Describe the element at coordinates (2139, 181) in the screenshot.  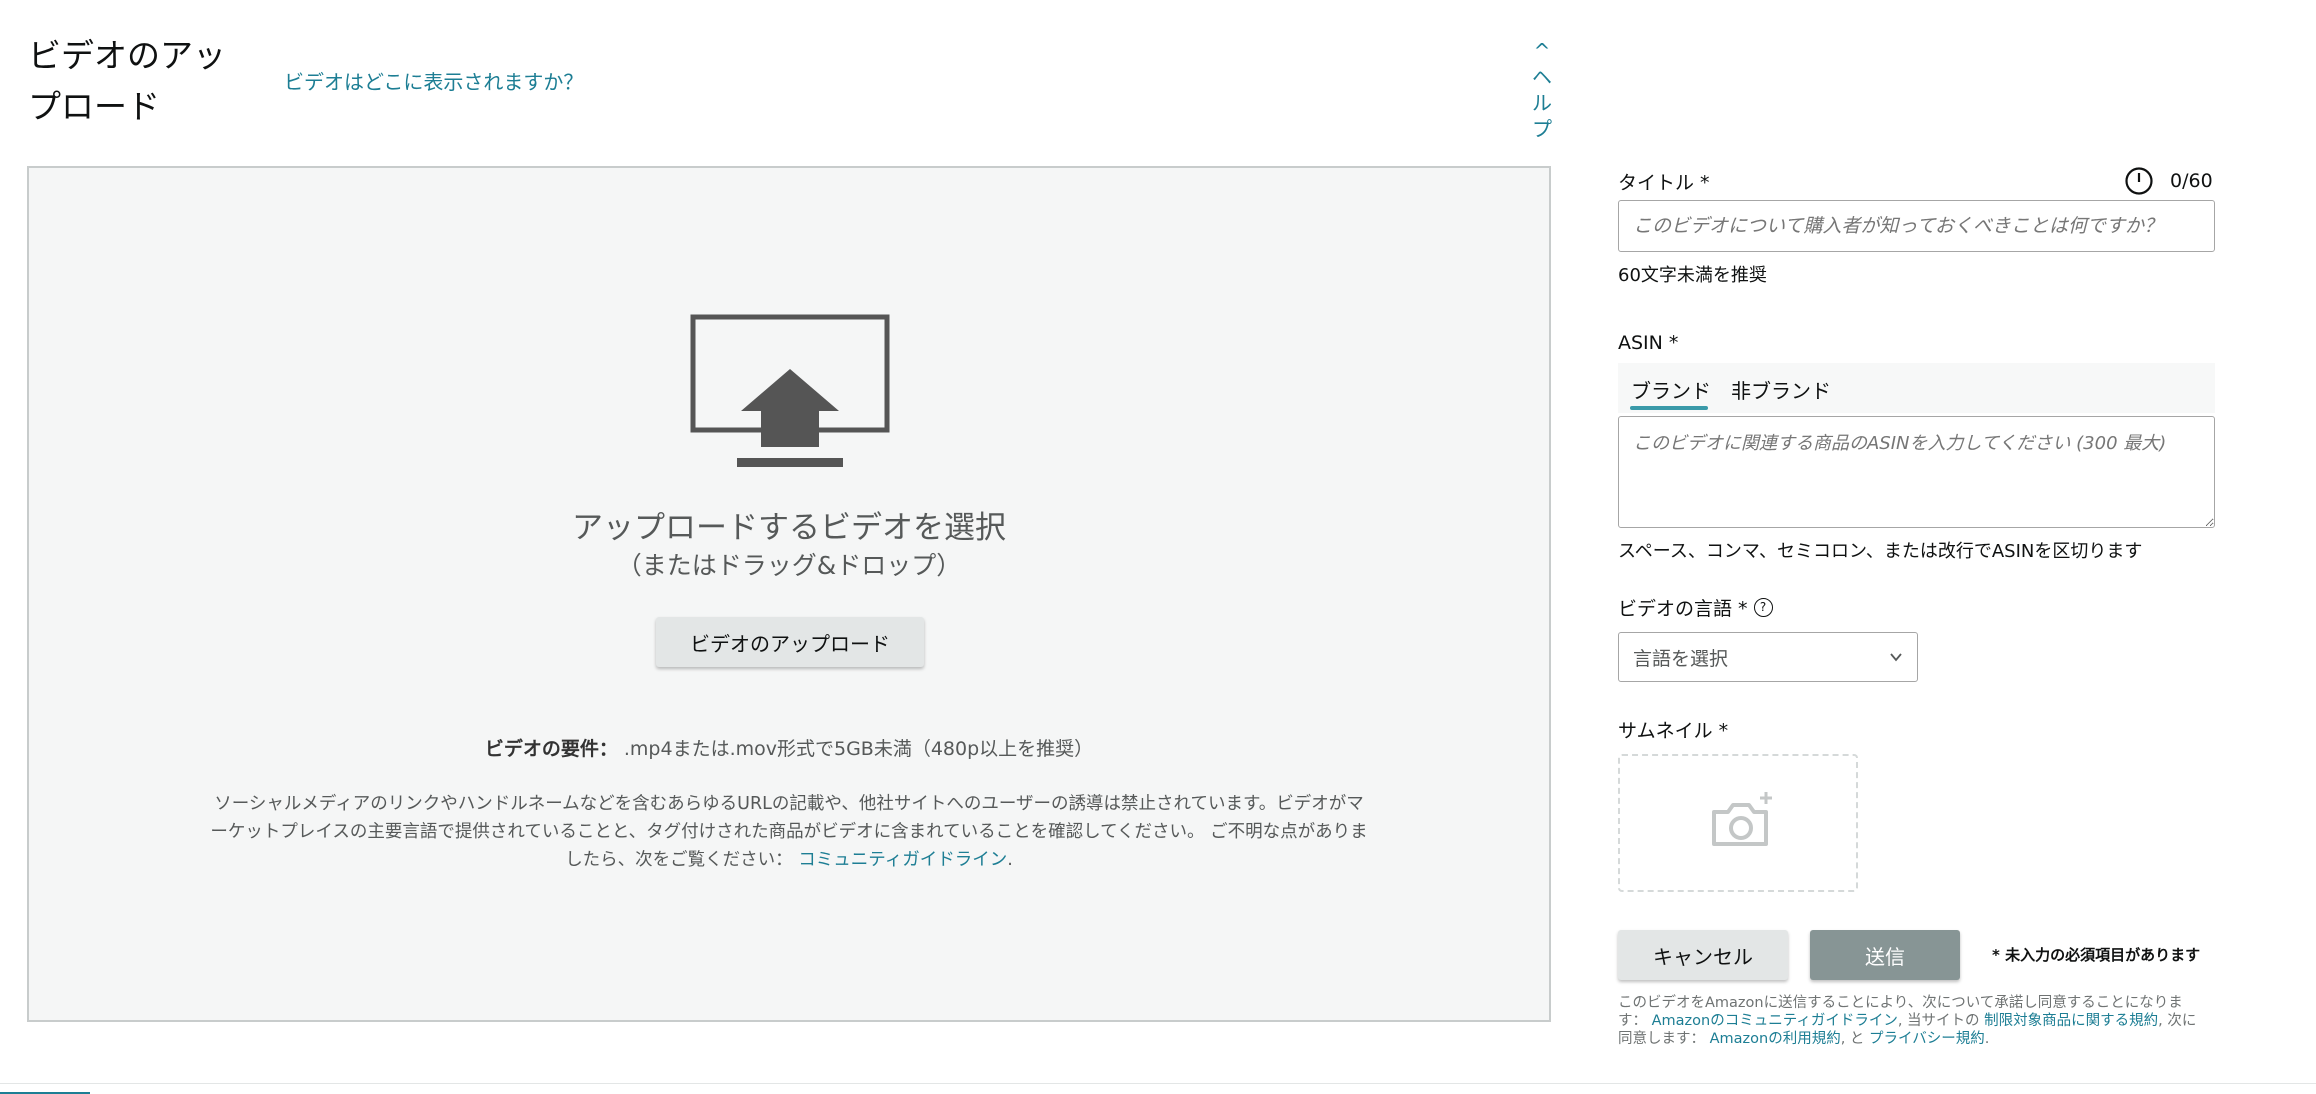
I see `timer-icon` at that location.